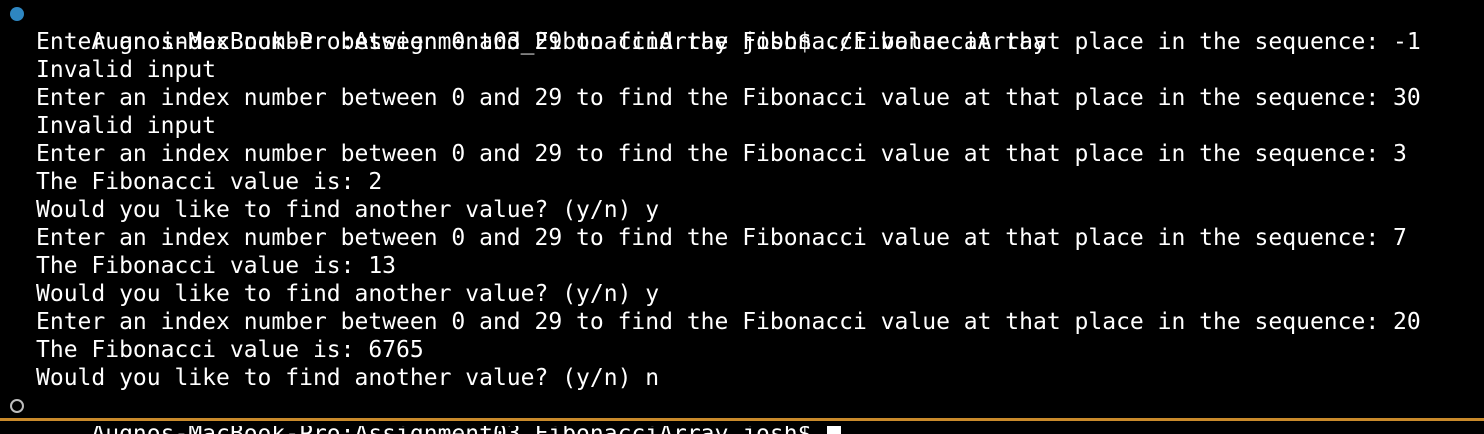  I want to click on terminal-status-bar, so click(742, 422).